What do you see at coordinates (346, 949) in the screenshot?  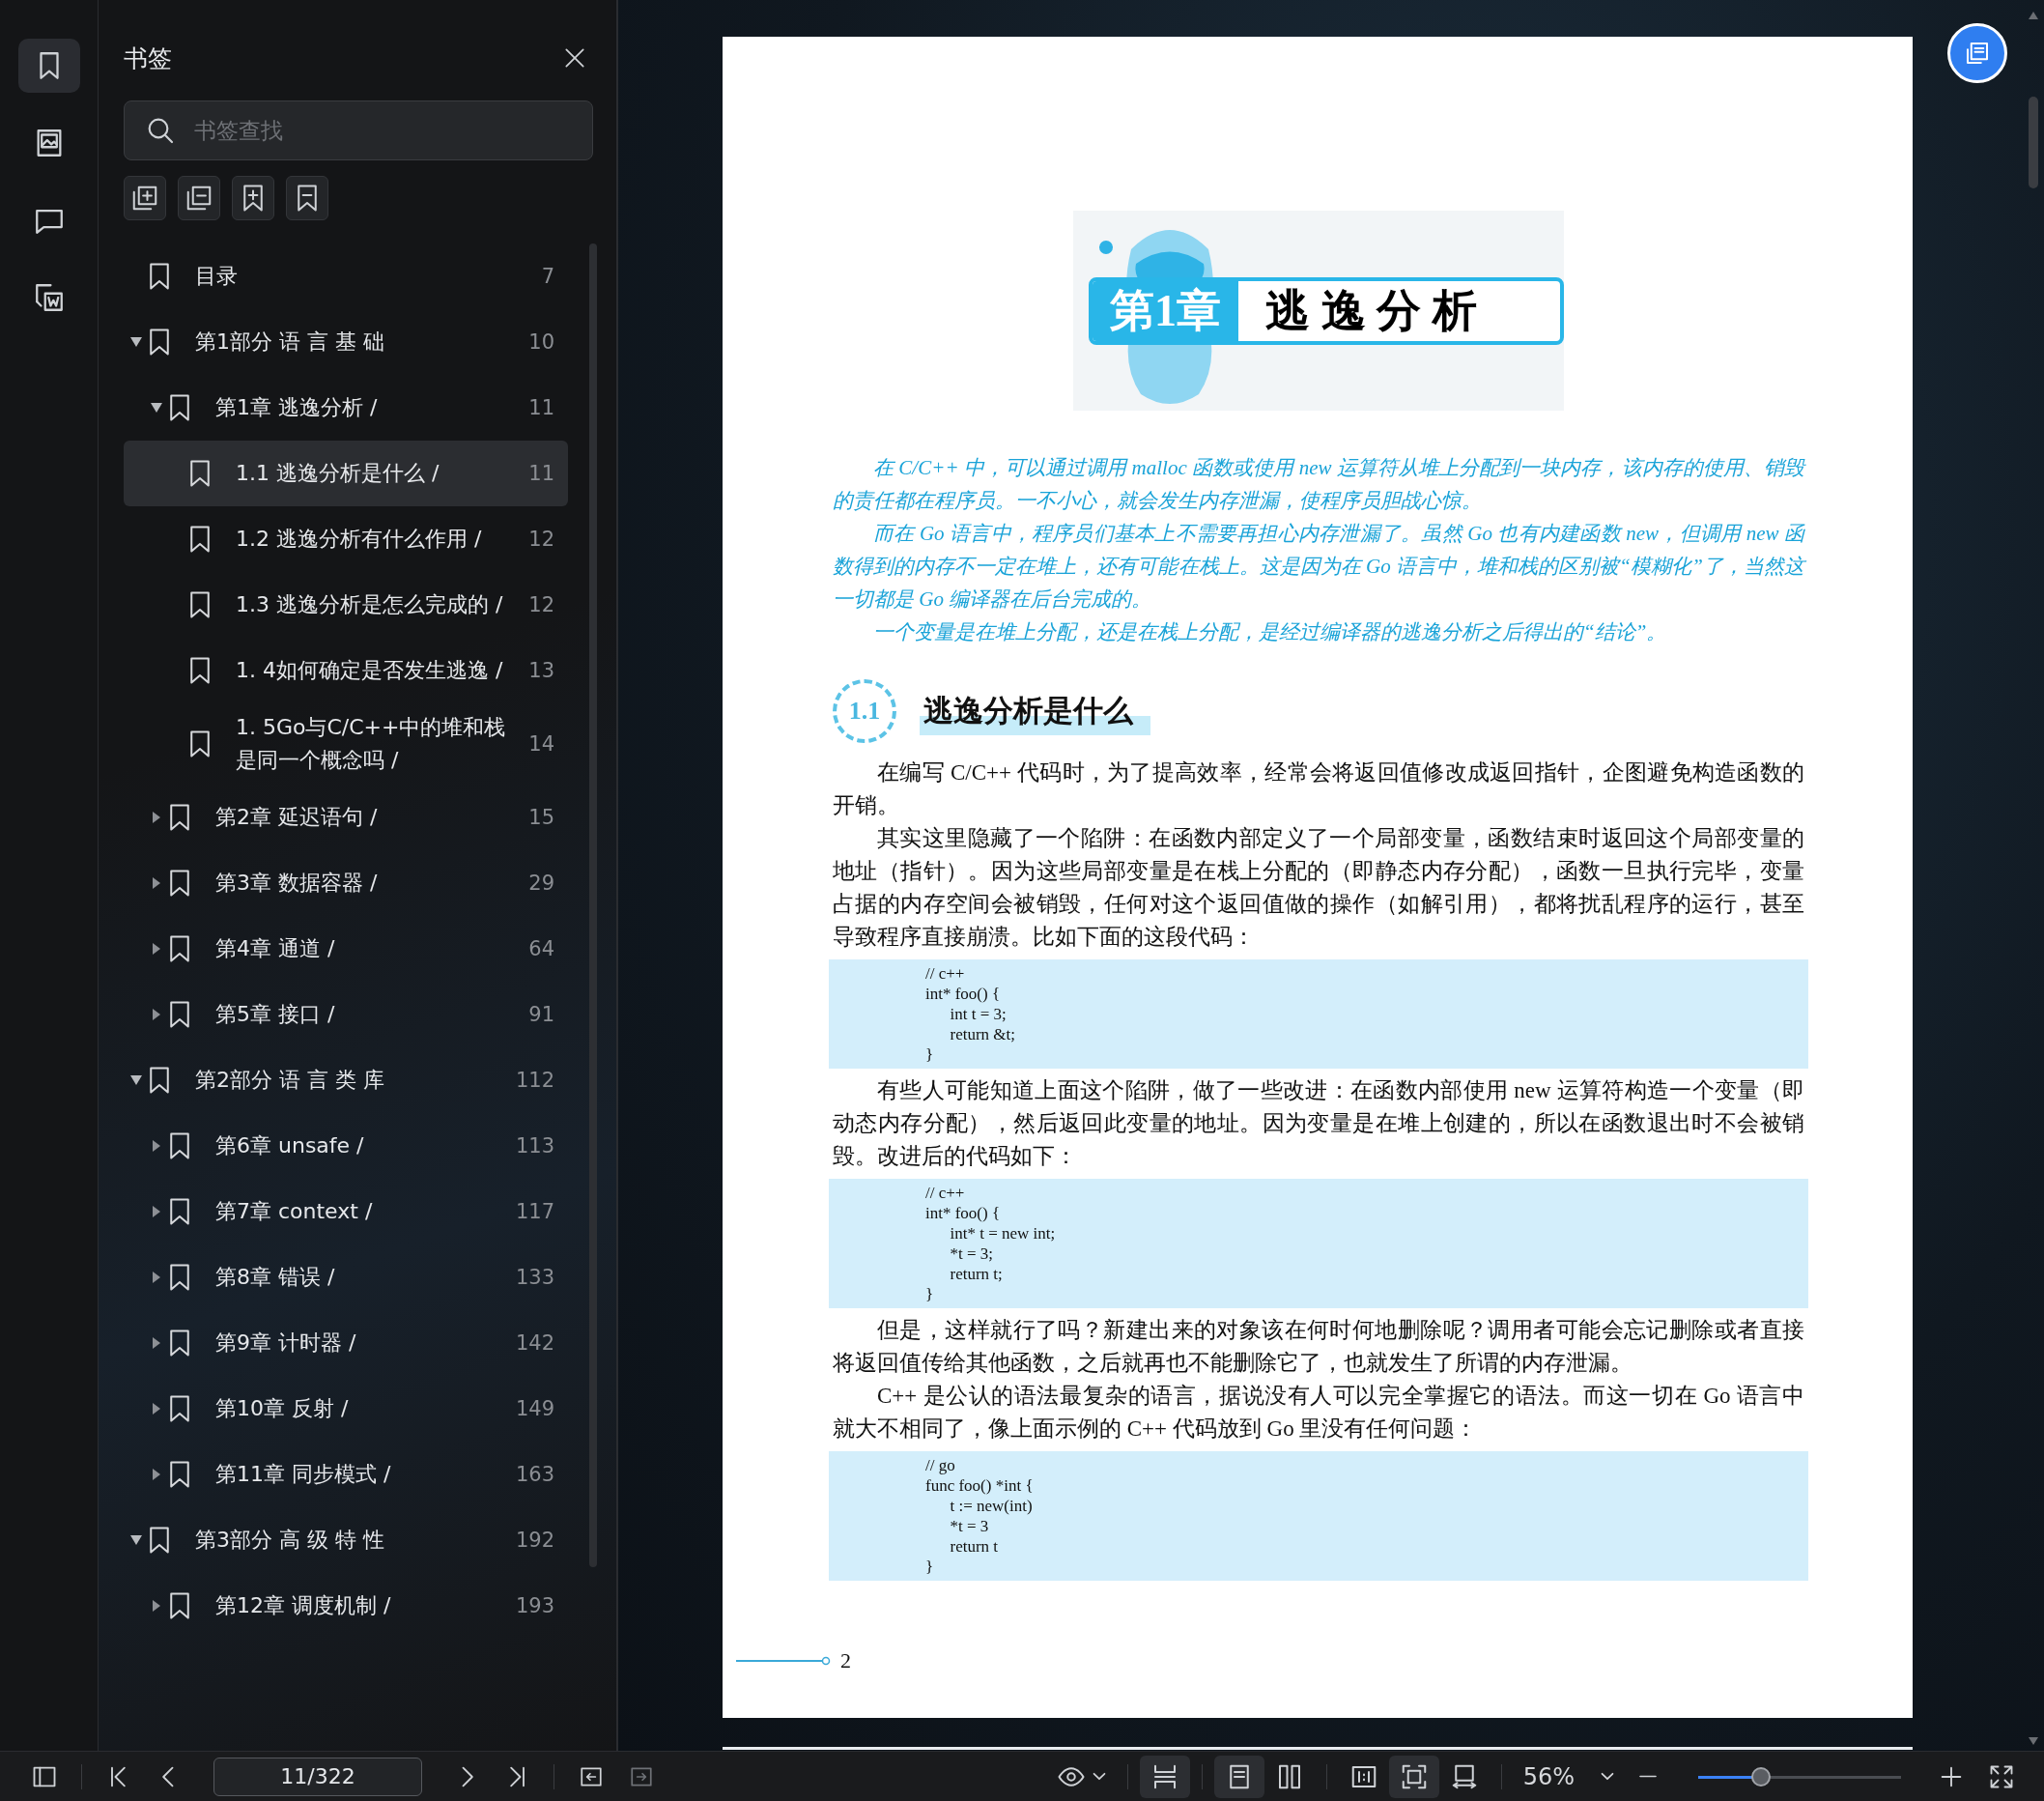 I see `bookmark-item: 第4章 通道 / 64` at bounding box center [346, 949].